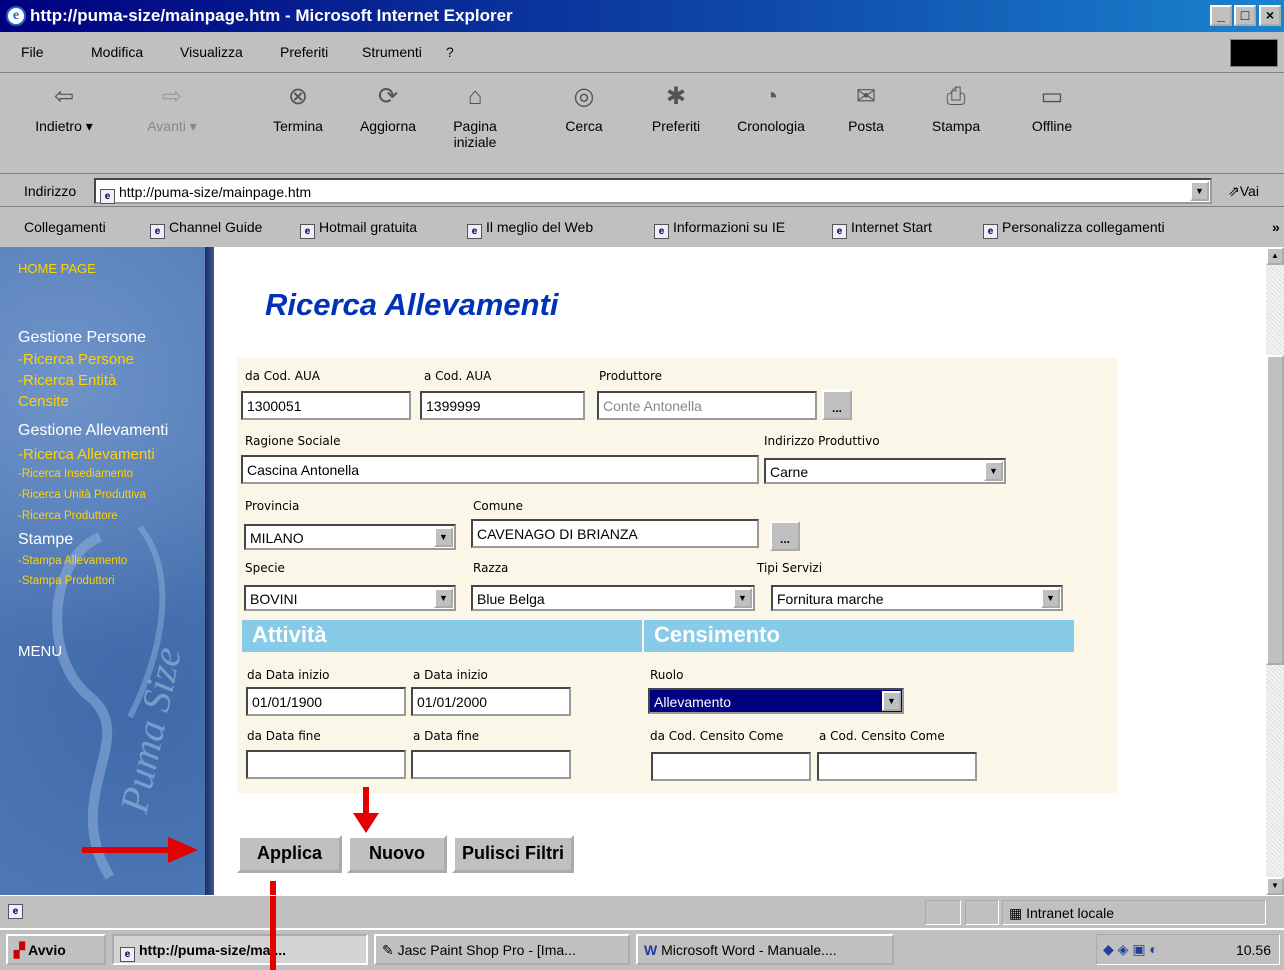 This screenshot has height=970, width=1284. Describe the element at coordinates (288, 675) in the screenshot. I see `da-data-inizio-label: da Data inizio` at that location.